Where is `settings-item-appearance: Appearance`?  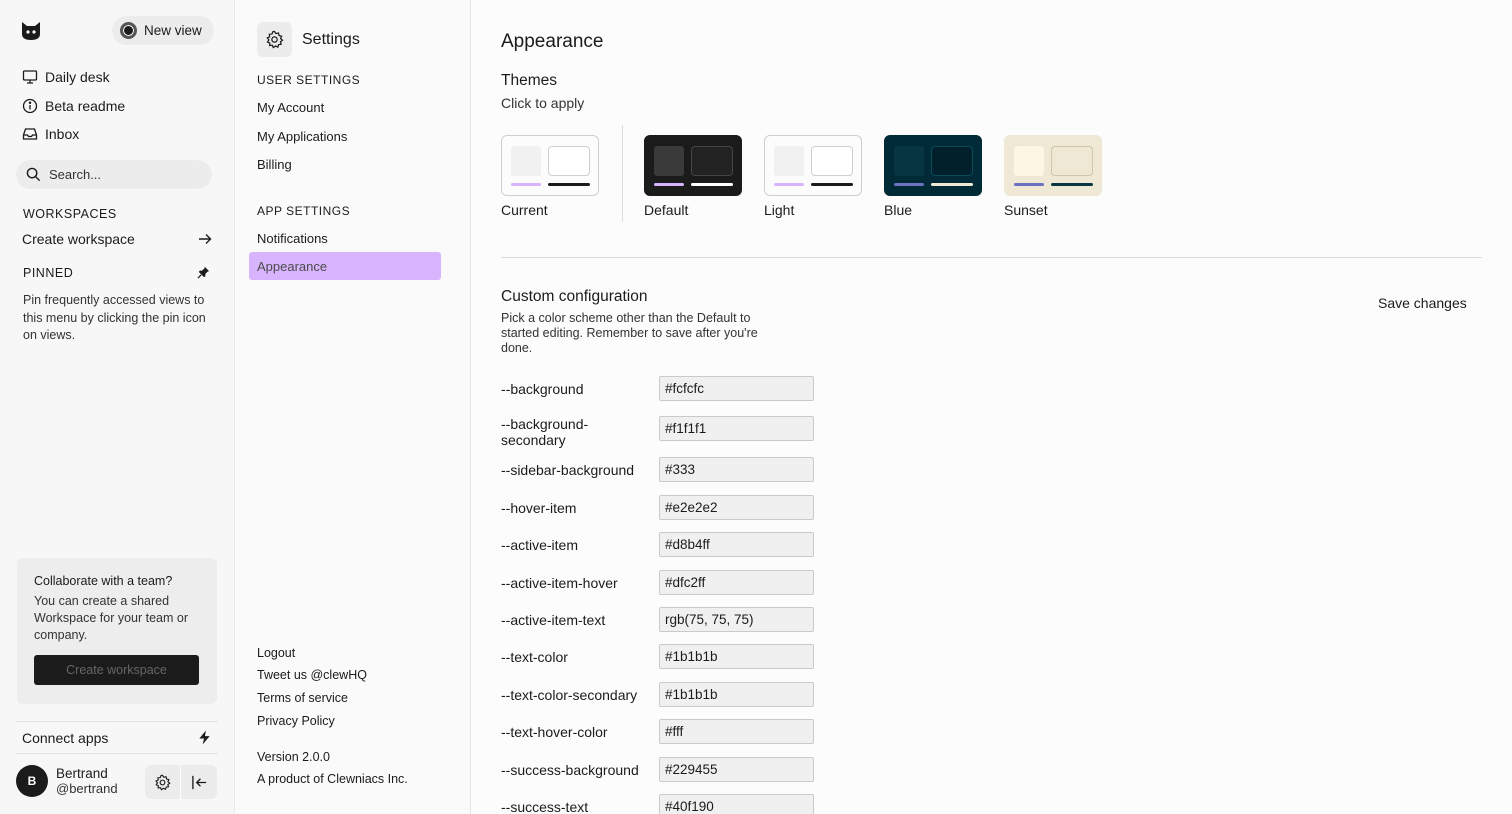
settings-item-appearance: Appearance is located at coordinates (345, 266).